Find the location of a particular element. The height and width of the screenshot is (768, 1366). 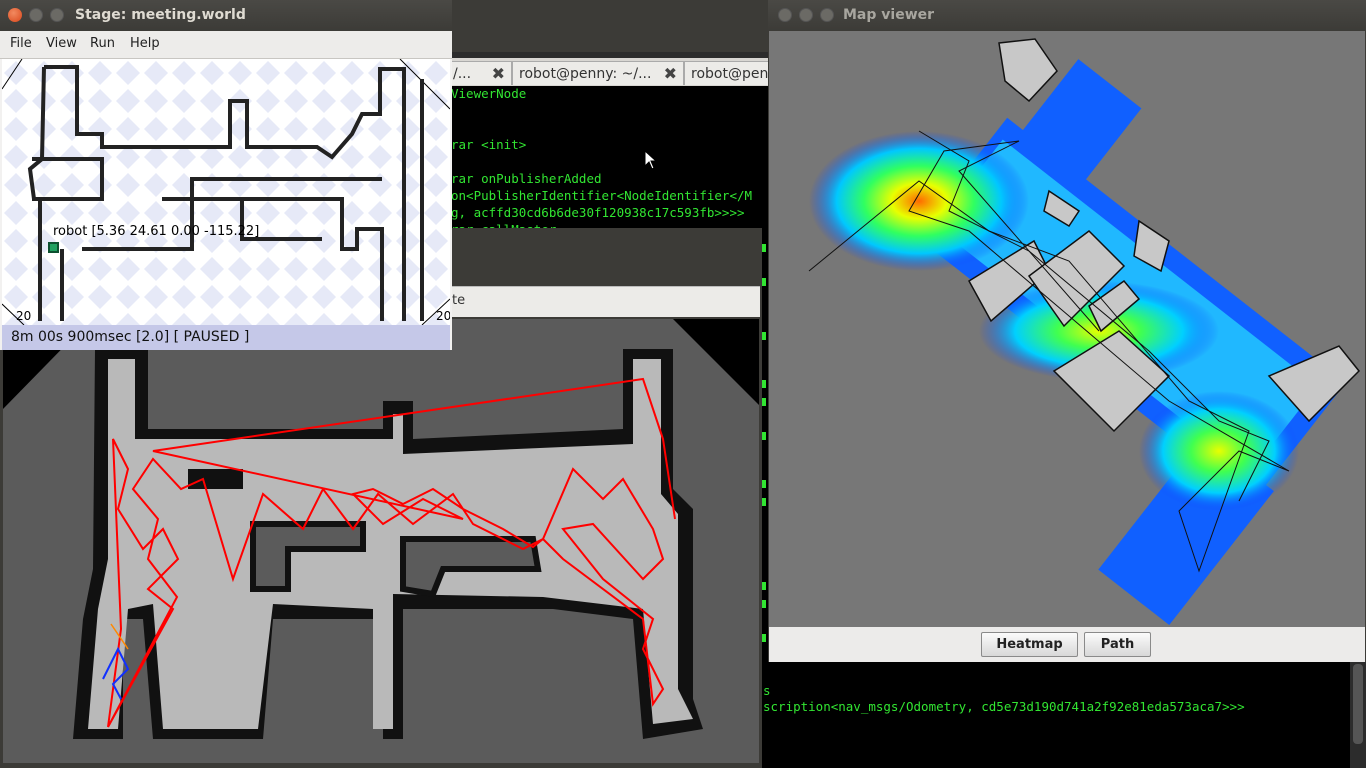

terminal-line: rar onPublisherAdded is located at coordinates (526, 178).